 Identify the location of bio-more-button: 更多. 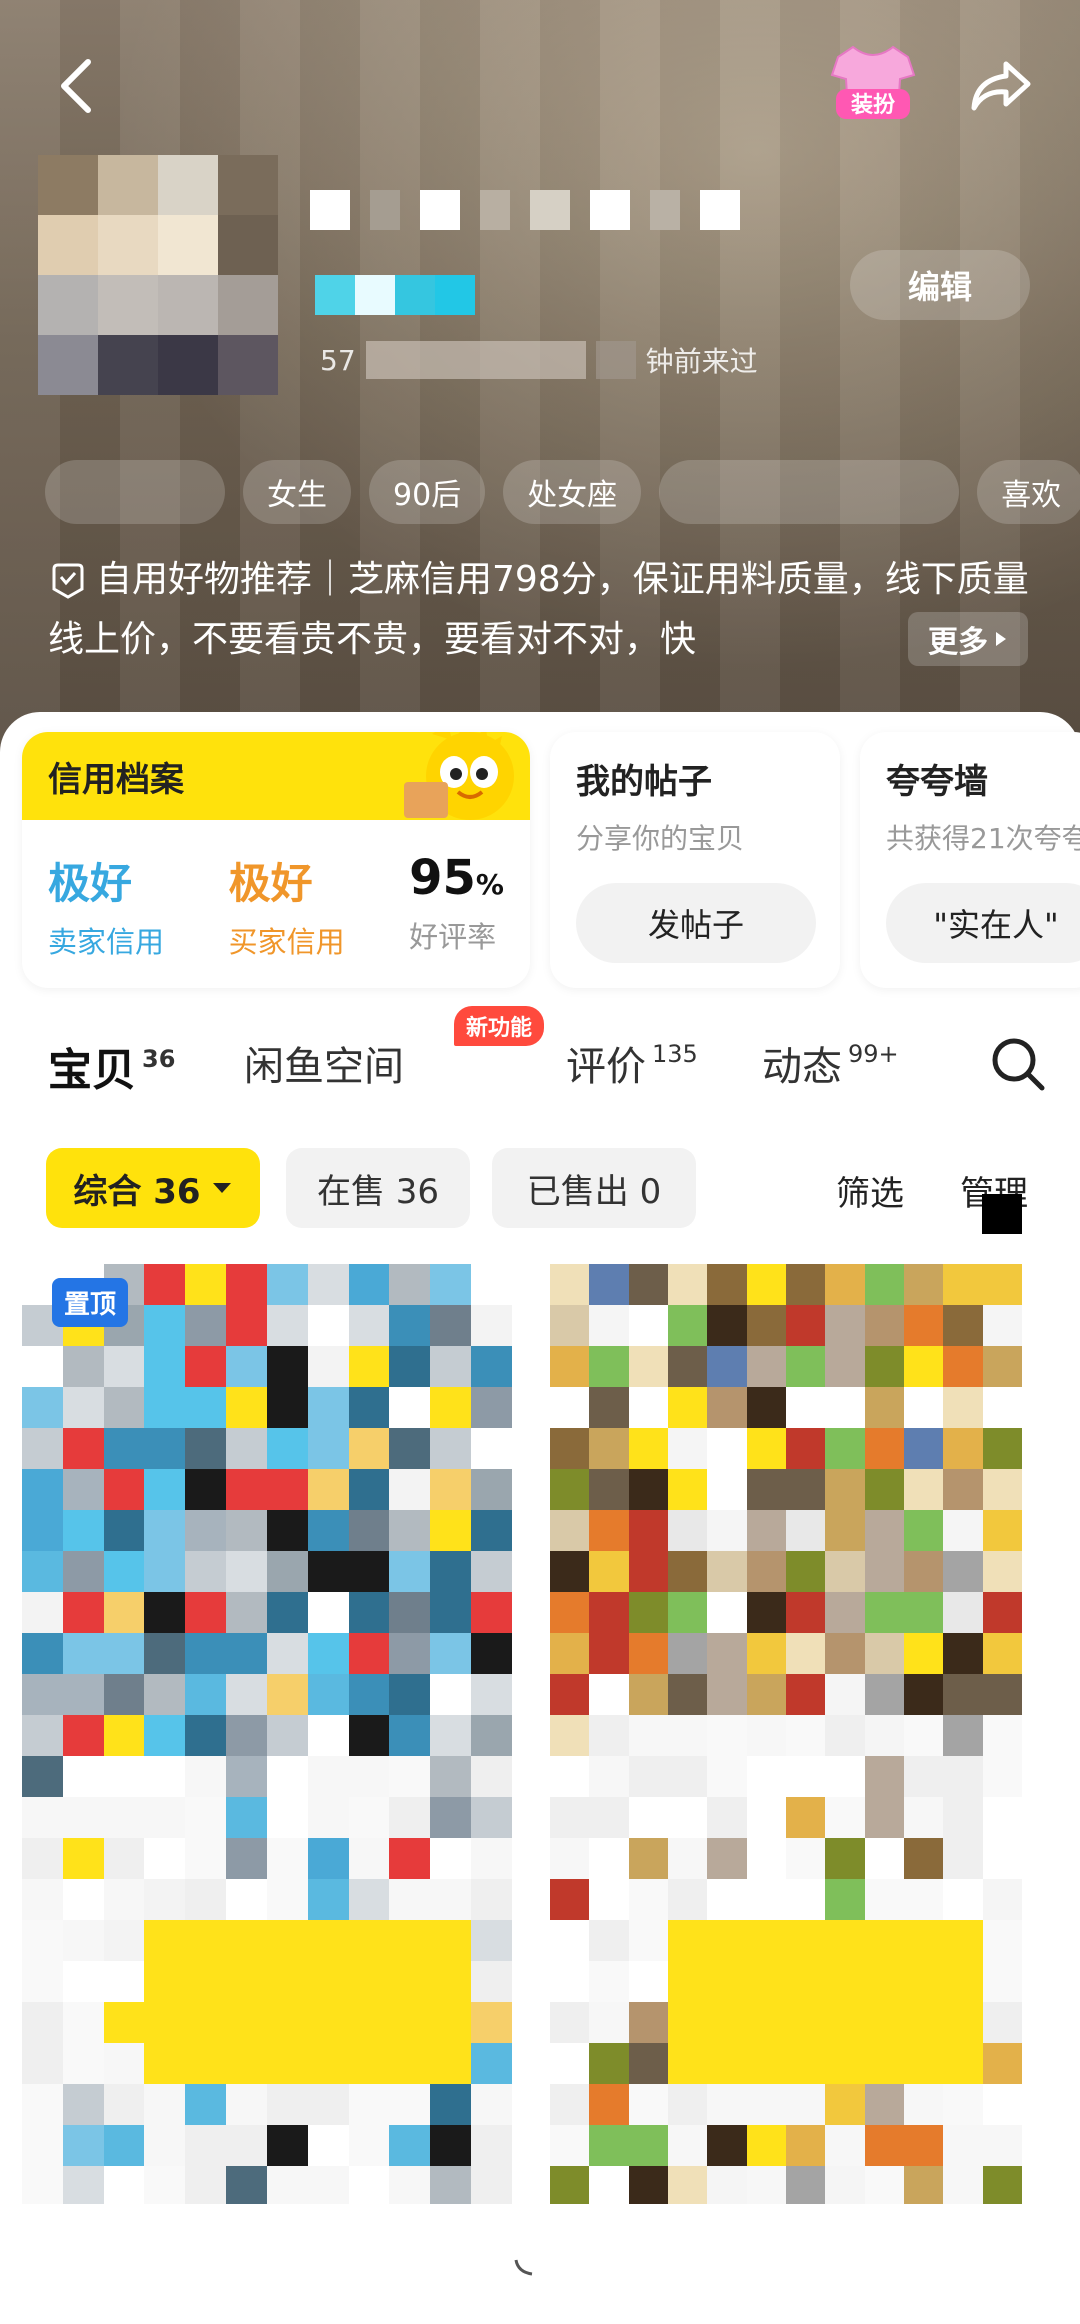
(968, 639).